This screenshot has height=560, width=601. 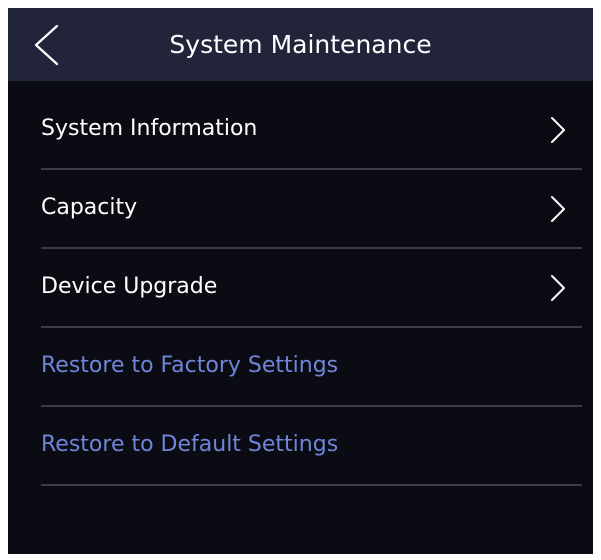 I want to click on menu-item-device-upgrade: Device Upgrade, so click(x=300, y=288).